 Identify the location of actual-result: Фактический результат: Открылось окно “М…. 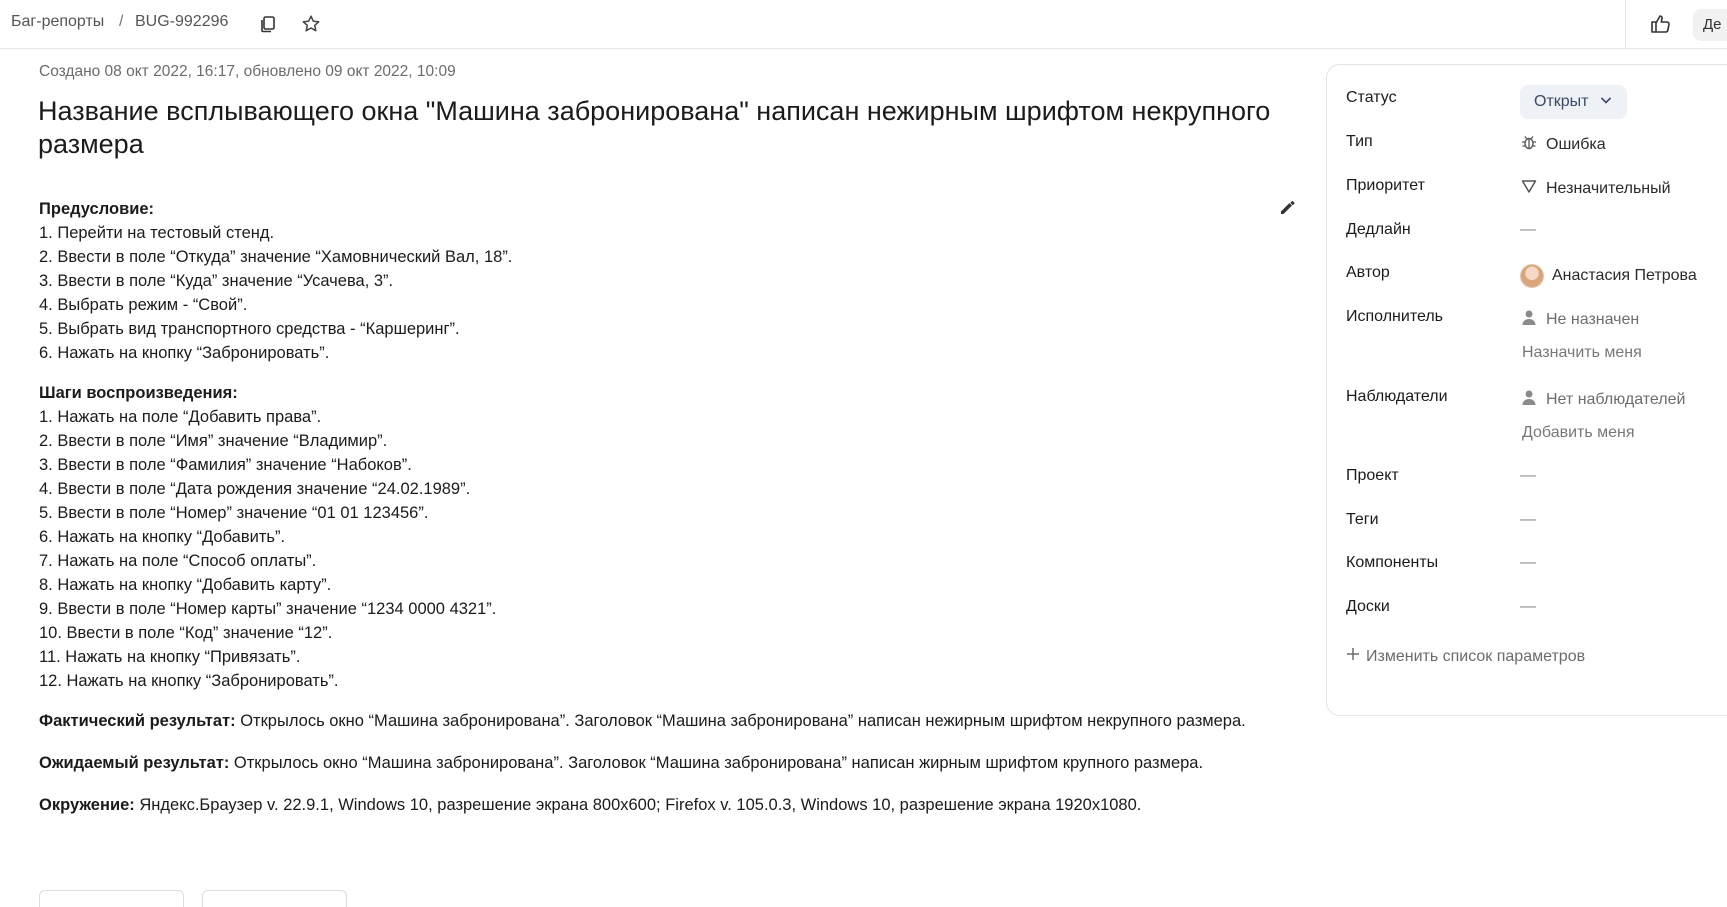
(654, 721).